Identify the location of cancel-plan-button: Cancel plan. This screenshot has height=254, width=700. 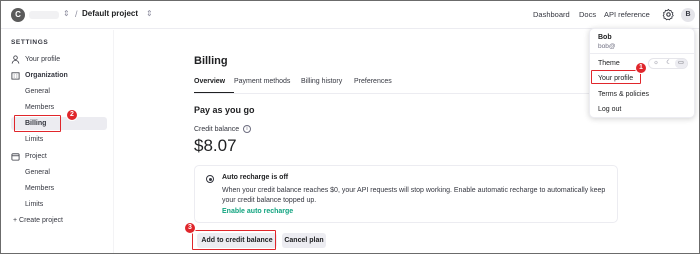
(304, 240).